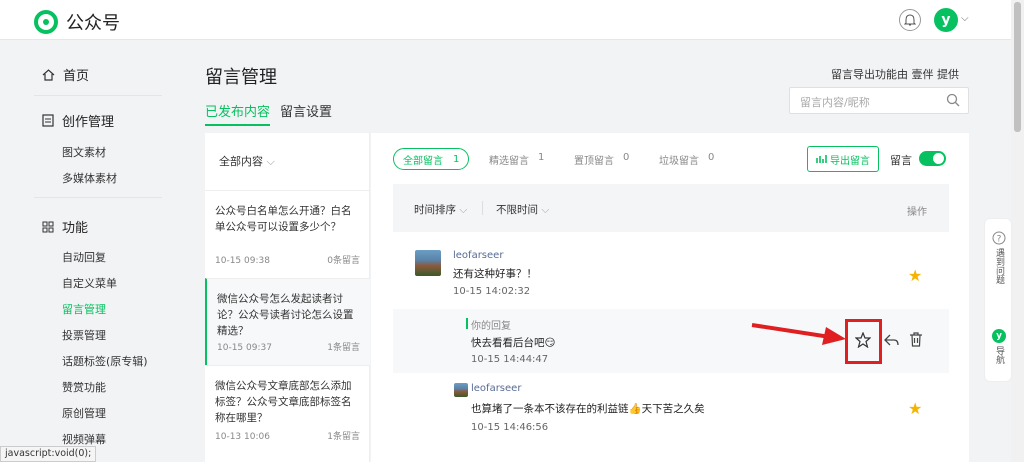 The width and height of the screenshot is (1024, 462). I want to click on sidebar-section-create: 创作管理, so click(78, 120).